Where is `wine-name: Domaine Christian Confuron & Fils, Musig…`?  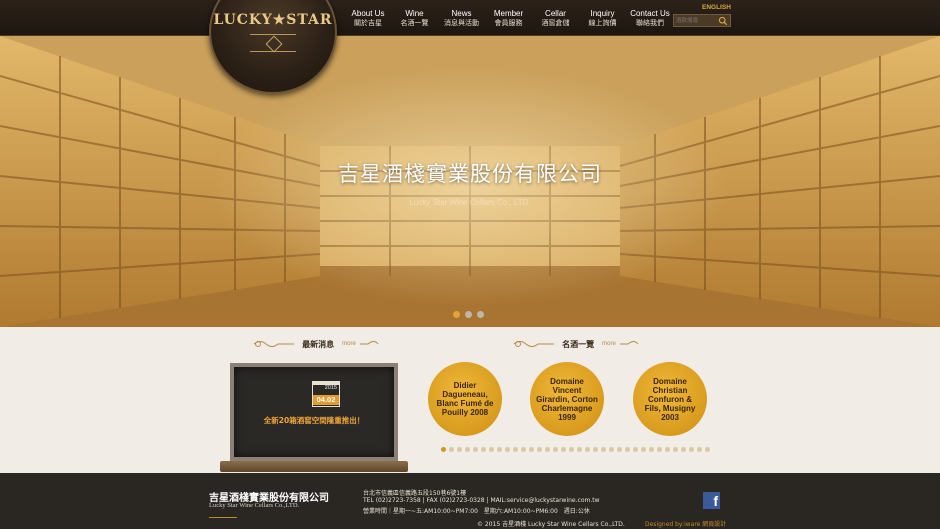 wine-name: Domaine Christian Confuron & Fils, Musig… is located at coordinates (670, 399).